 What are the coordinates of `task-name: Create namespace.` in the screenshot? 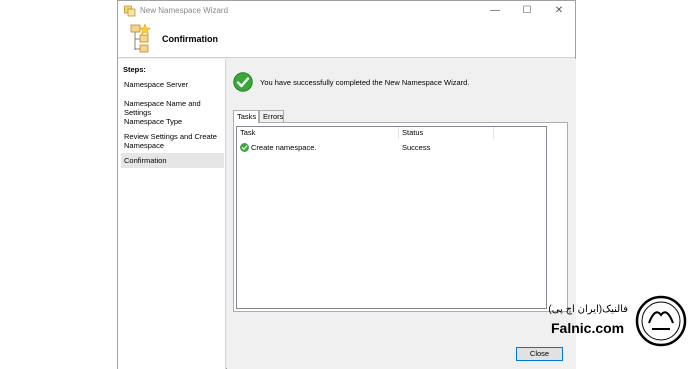 It's located at (284, 147).